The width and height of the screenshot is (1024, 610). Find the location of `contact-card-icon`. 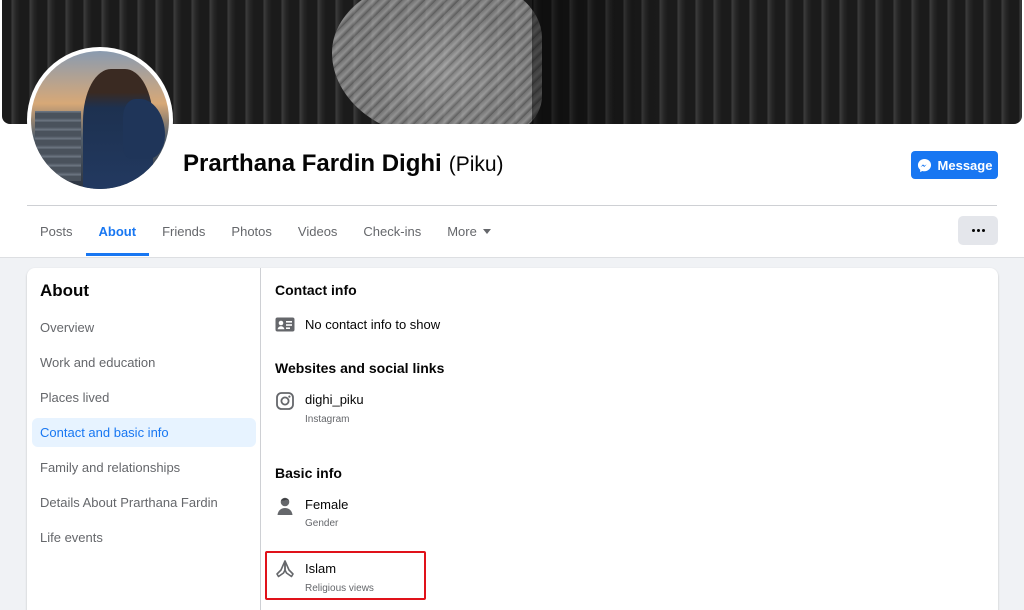

contact-card-icon is located at coordinates (285, 324).